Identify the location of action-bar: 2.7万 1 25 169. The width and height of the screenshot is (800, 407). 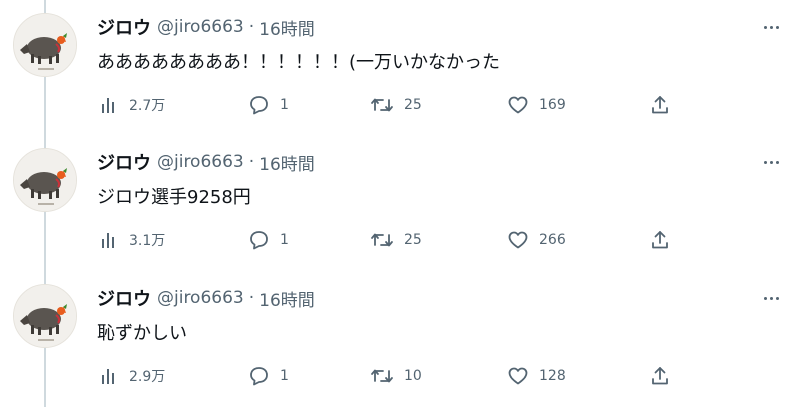
(400, 105).